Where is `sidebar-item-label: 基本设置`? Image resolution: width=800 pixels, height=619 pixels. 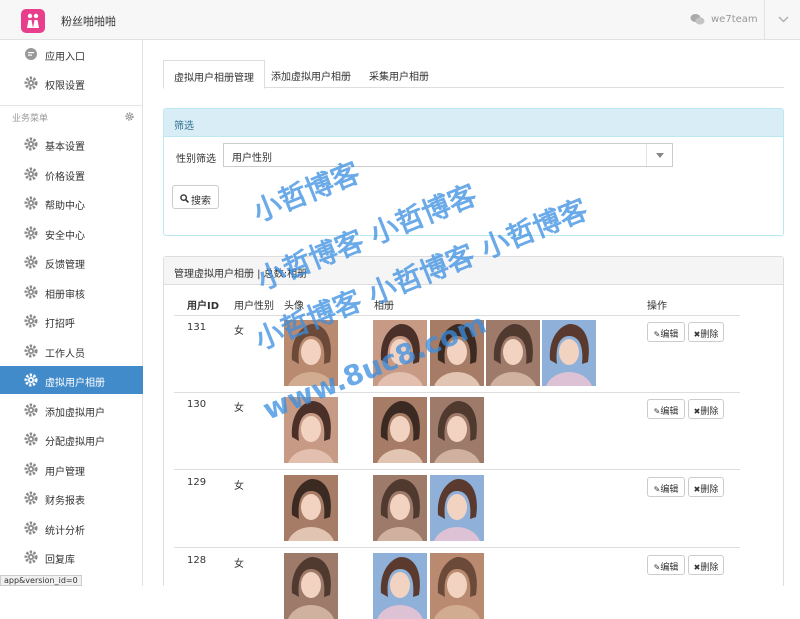 sidebar-item-label: 基本设置 is located at coordinates (65, 147).